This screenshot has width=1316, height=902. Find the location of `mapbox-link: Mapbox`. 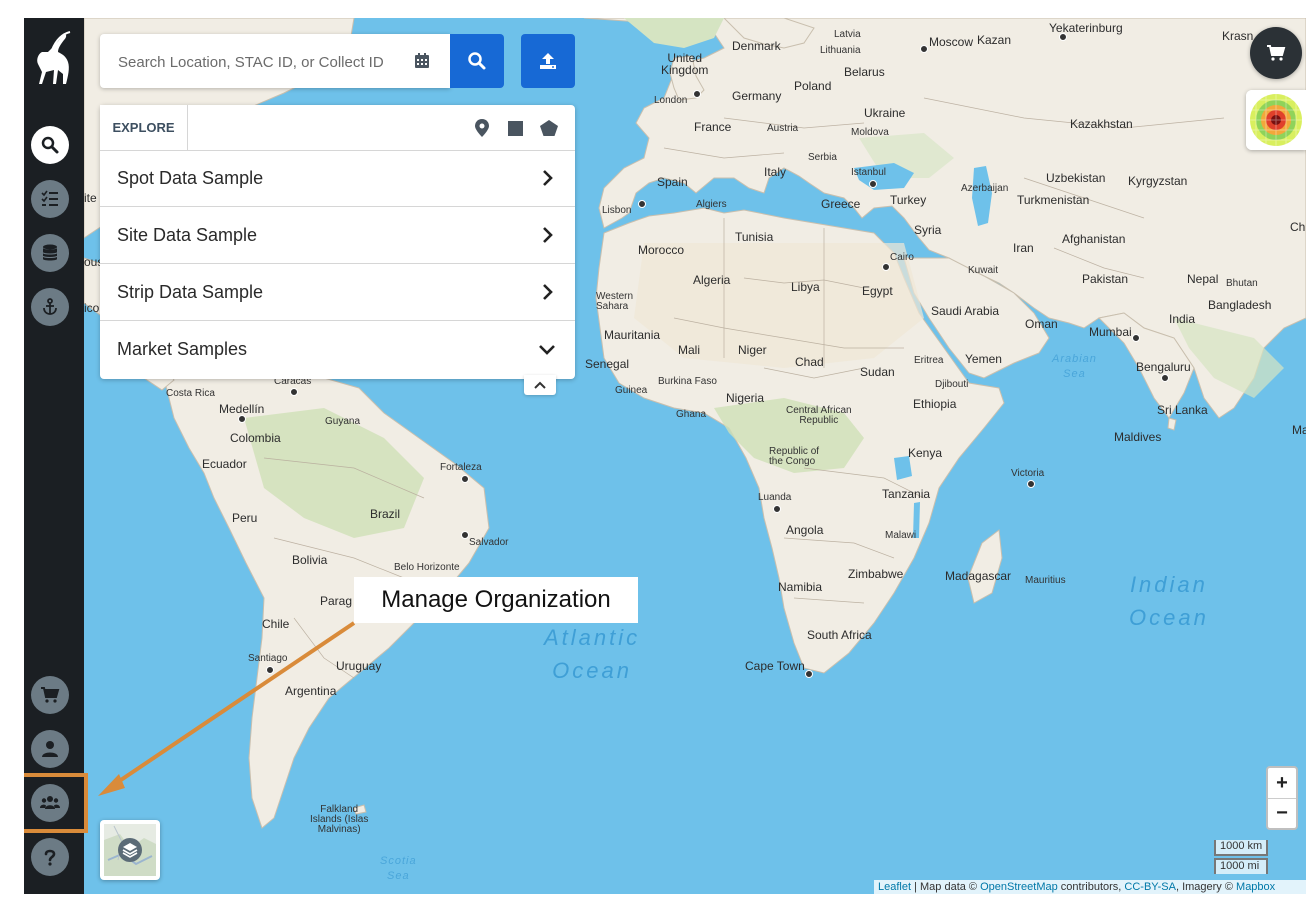

mapbox-link: Mapbox is located at coordinates (1255, 887).